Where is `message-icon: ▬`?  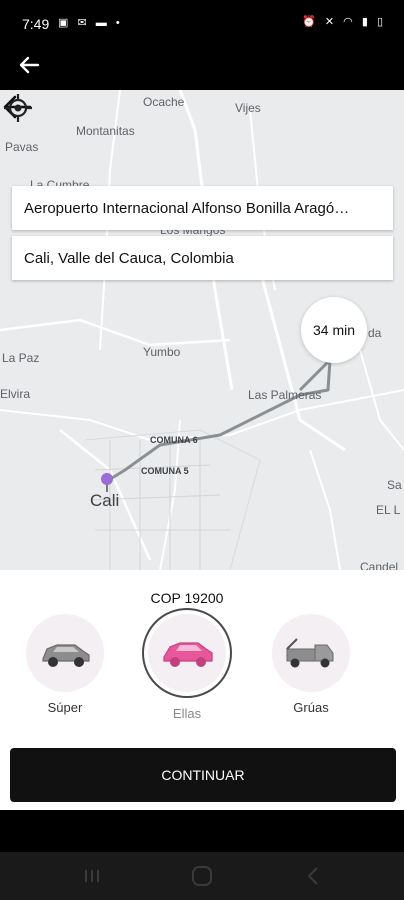 message-icon: ▬ is located at coordinates (102, 23).